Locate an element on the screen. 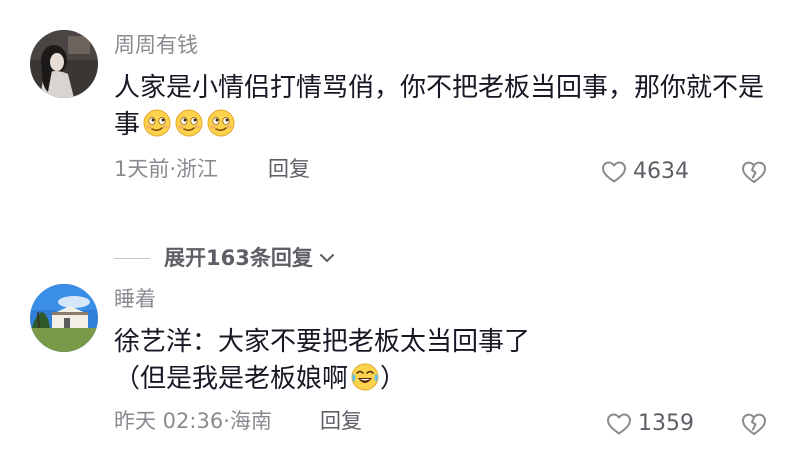 The height and width of the screenshot is (466, 800). comment-text-line: 徐艺洋：大家不要把老板太当回事了 is located at coordinates (322, 342).